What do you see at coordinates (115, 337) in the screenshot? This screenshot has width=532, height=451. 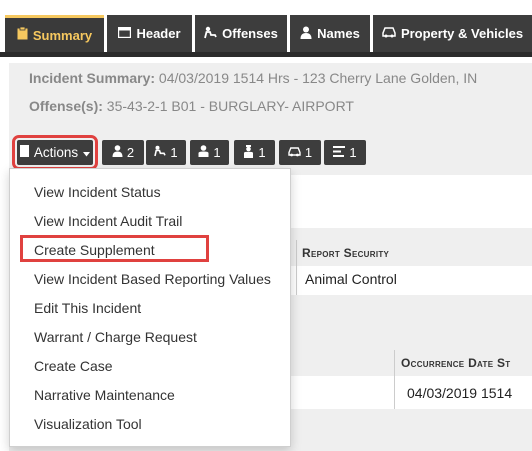 I see `menu-item-warrant-charge-request: Warrant / Charge Request` at bounding box center [115, 337].